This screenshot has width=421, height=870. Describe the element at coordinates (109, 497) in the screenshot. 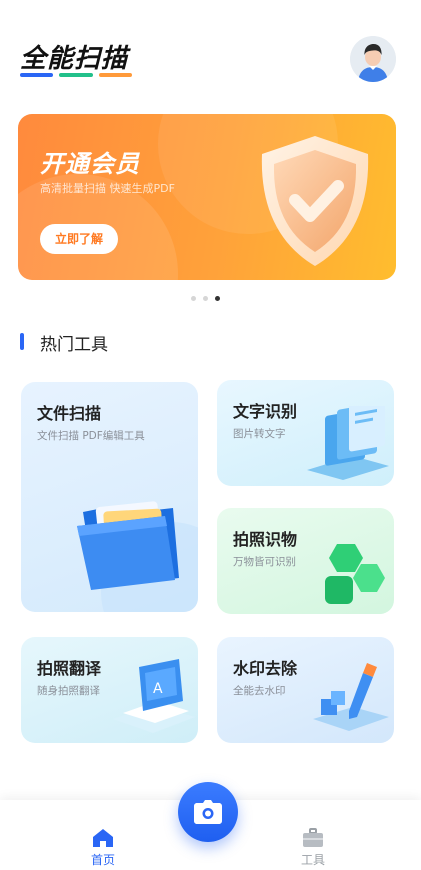

I see `tool-card-document-scan: 文件扫描 文件扫描 PDF编辑工具` at that location.